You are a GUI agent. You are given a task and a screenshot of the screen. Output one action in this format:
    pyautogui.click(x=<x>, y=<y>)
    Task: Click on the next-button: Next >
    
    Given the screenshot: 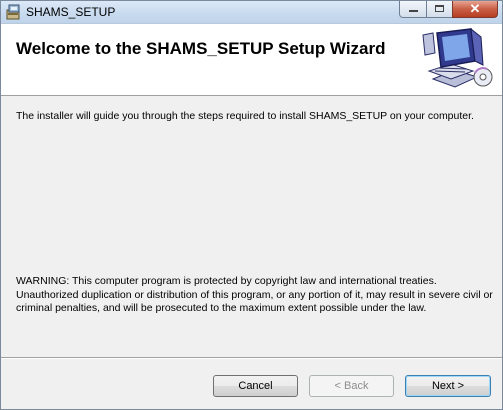 What is the action you would take?
    pyautogui.click(x=448, y=386)
    